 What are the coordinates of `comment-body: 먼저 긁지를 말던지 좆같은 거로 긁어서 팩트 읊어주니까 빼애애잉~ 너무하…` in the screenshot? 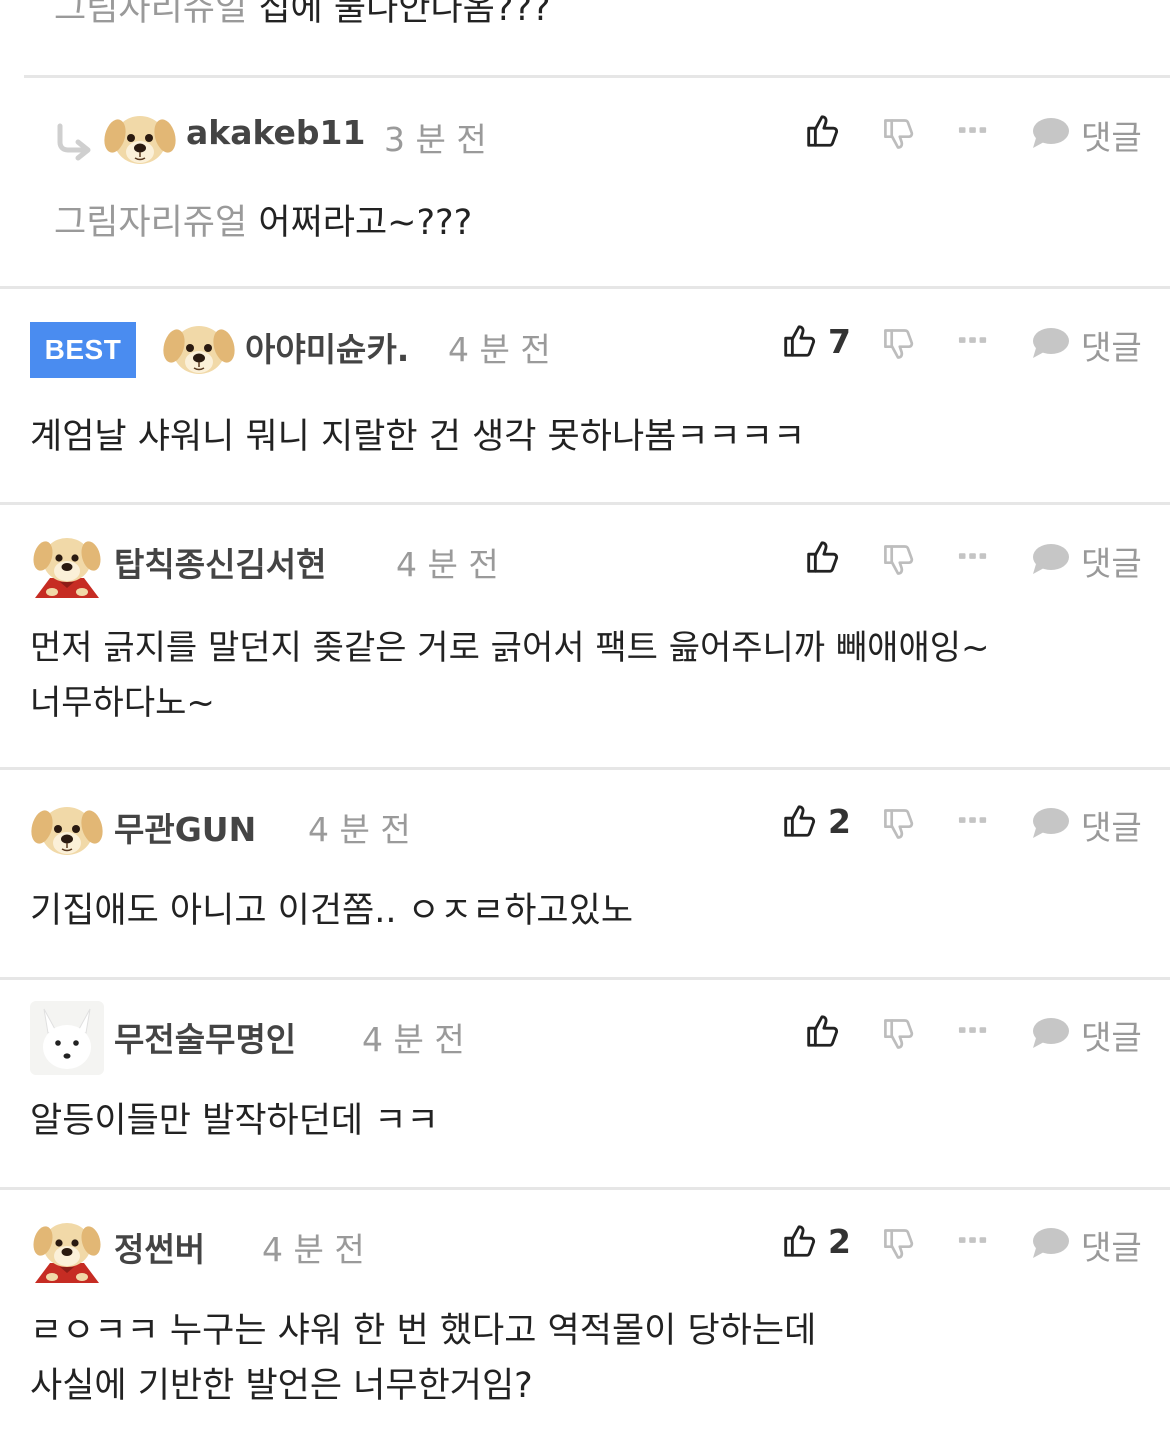 It's located at (510, 676).